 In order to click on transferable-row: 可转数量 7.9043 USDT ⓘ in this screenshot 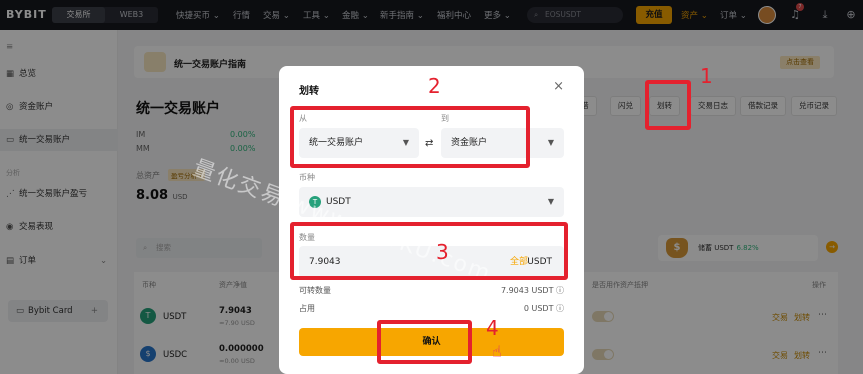, I will do `click(431, 290)`.